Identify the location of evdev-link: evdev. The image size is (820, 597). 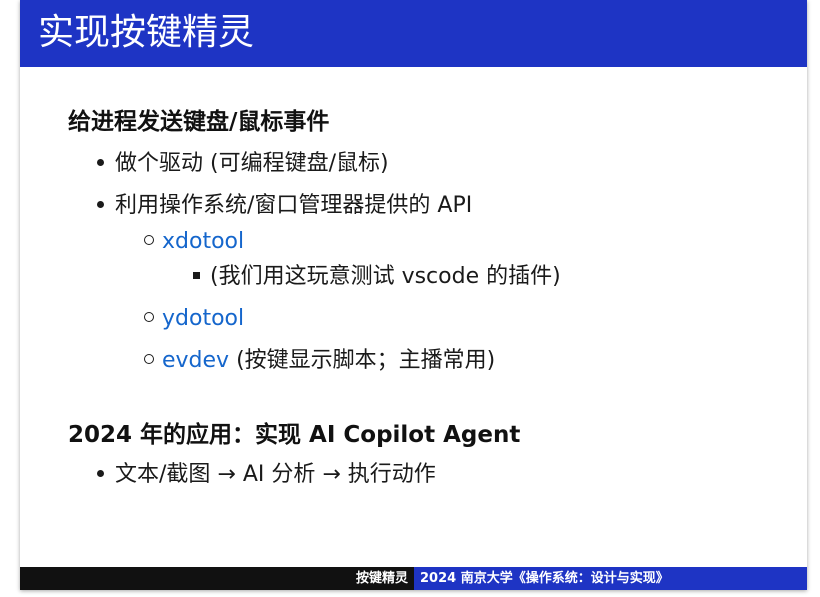
(195, 360).